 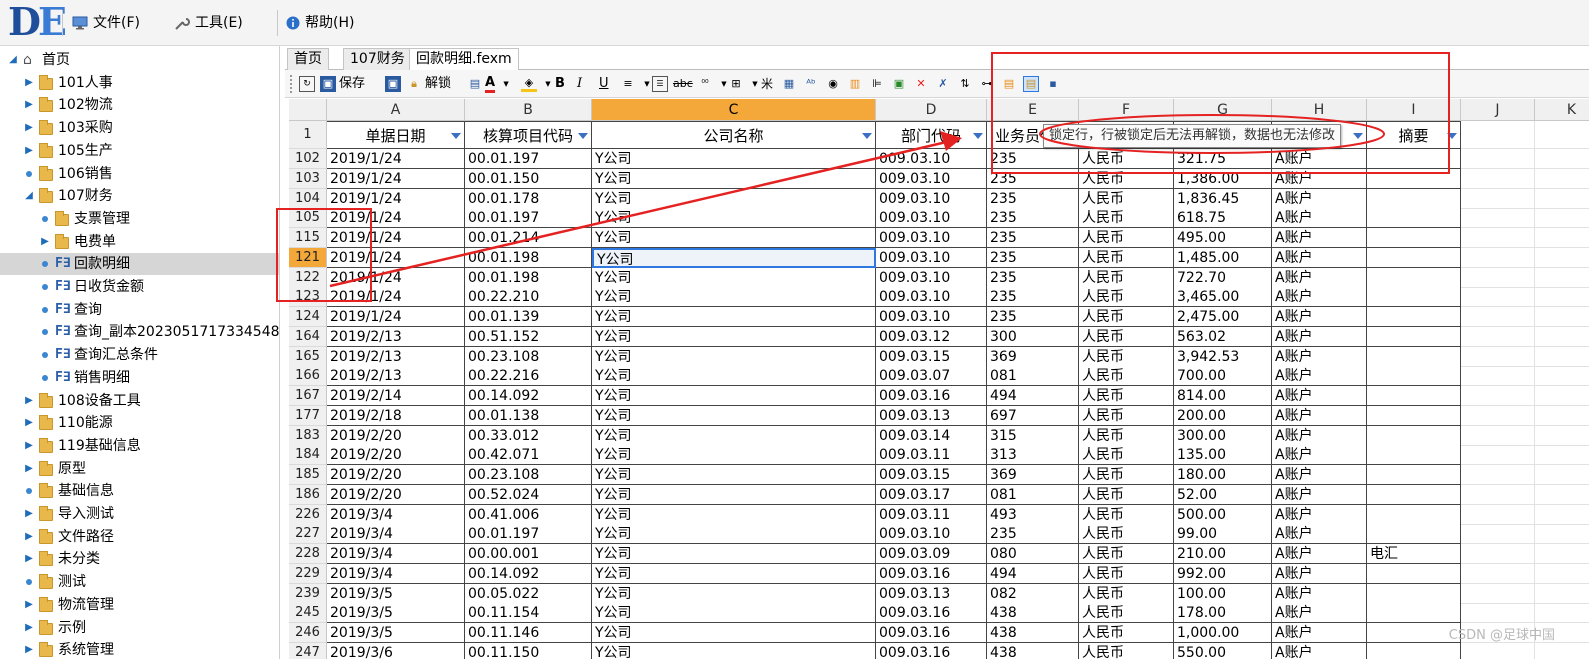 What do you see at coordinates (1414, 110) in the screenshot?
I see `column-header: I` at bounding box center [1414, 110].